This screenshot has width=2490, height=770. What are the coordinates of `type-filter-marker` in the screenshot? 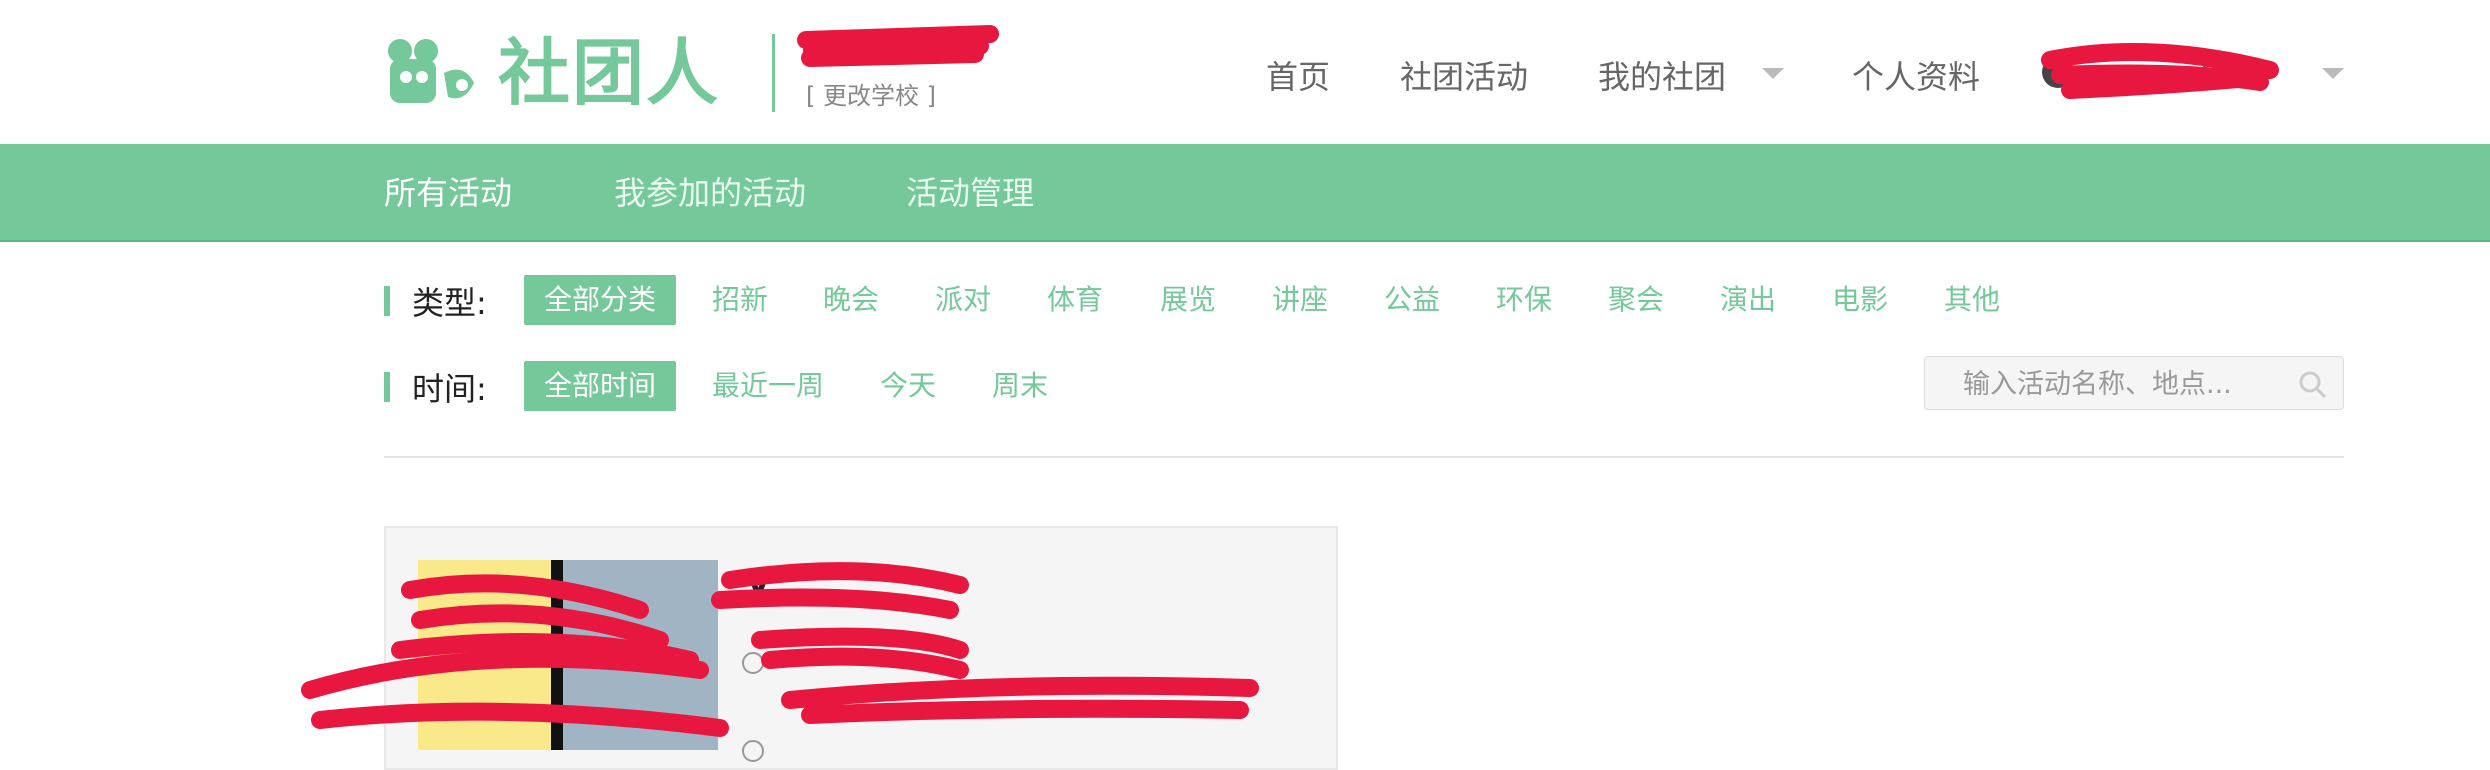 It's located at (387, 301).